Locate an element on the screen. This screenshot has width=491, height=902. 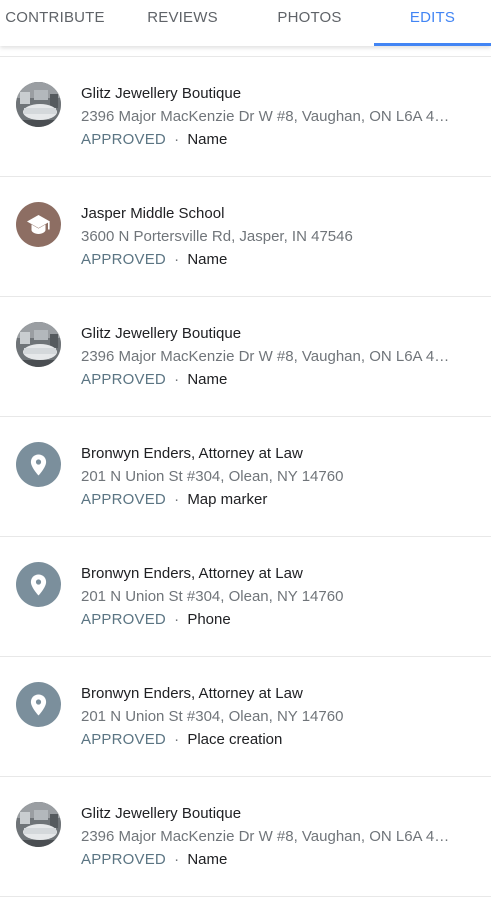
tab-reviews: REVIEWS is located at coordinates (182, 23).